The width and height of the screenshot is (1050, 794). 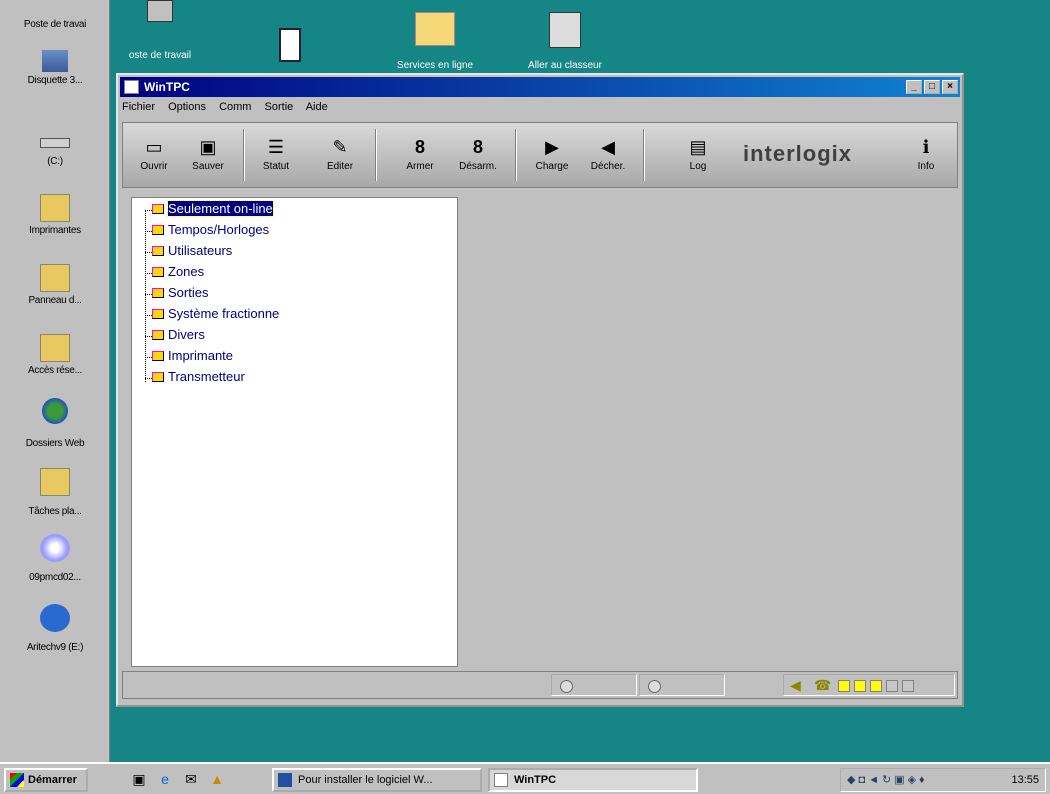 What do you see at coordinates (213, 210) in the screenshot?
I see `tree-item-online: Seulement on-line` at bounding box center [213, 210].